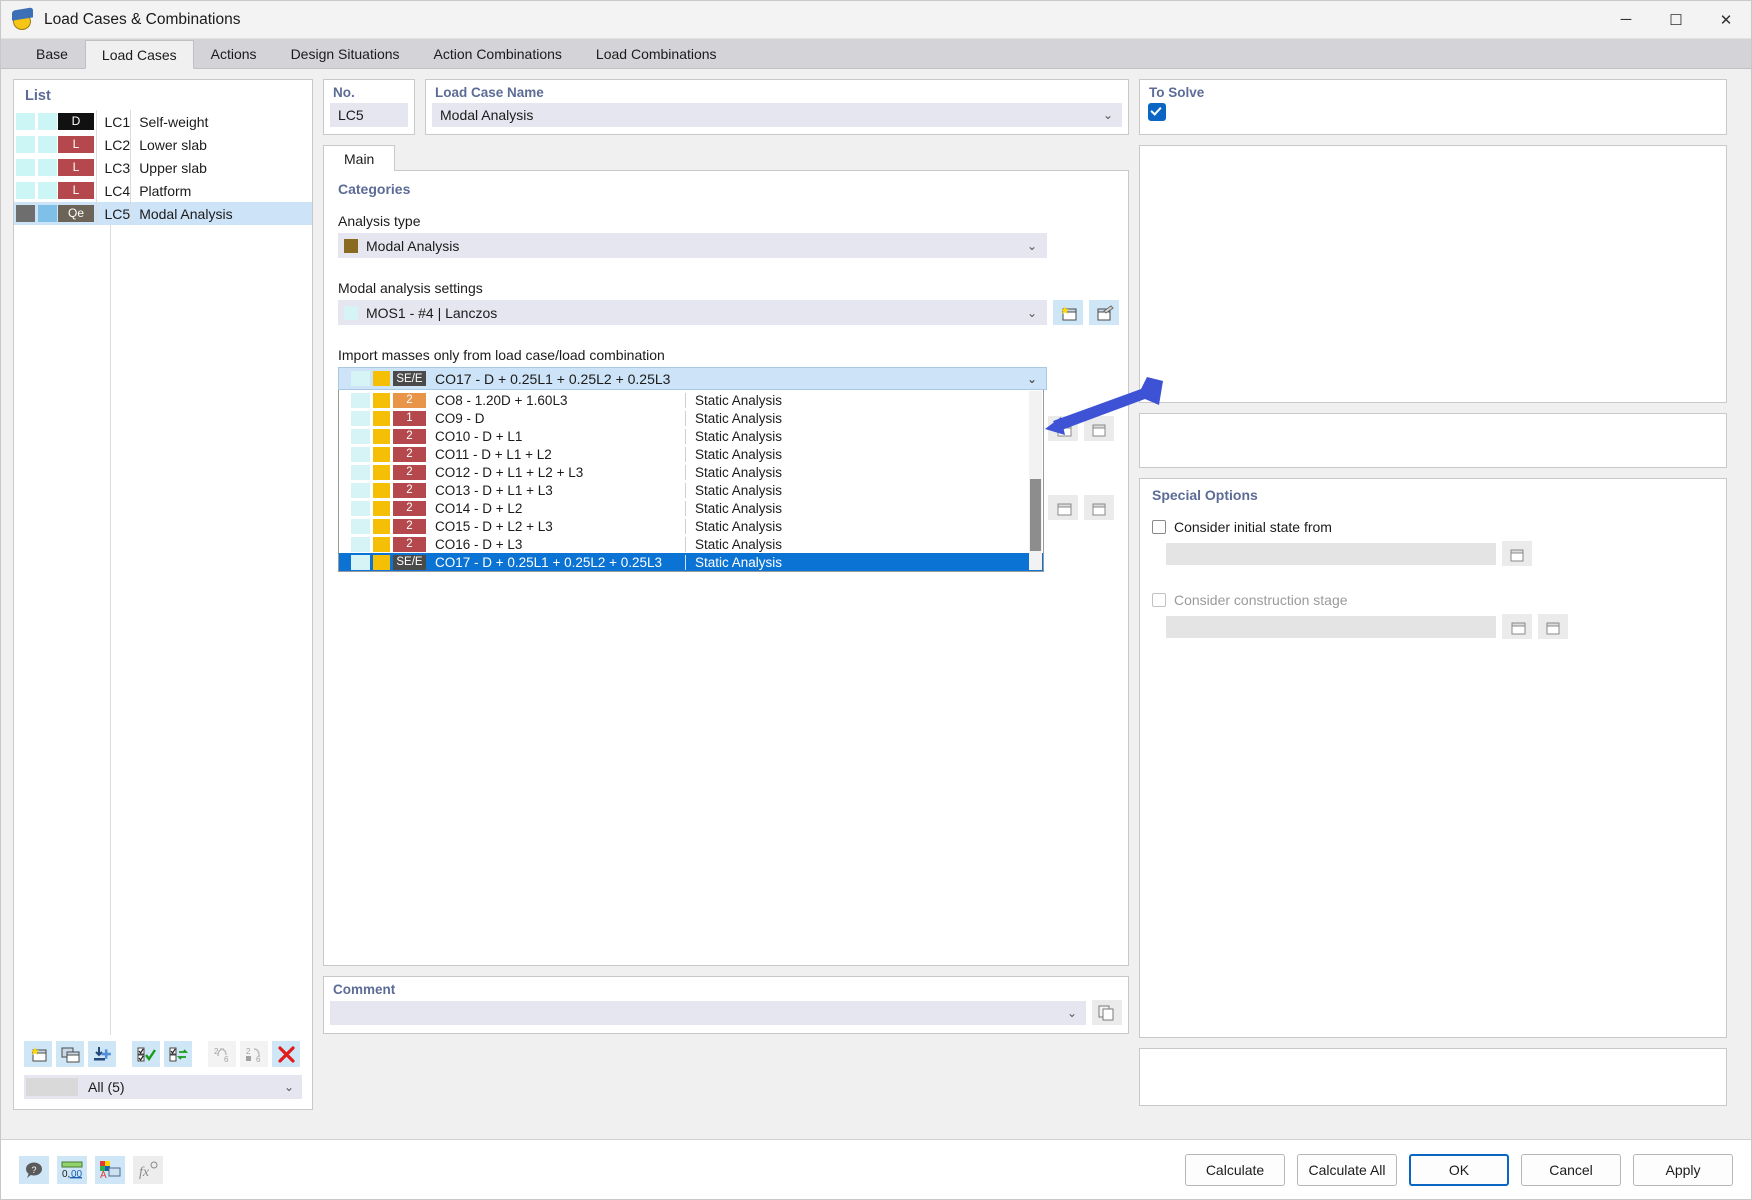 Image resolution: width=1752 pixels, height=1200 pixels. Describe the element at coordinates (364, 989) in the screenshot. I see `comment-label: Comment` at that location.